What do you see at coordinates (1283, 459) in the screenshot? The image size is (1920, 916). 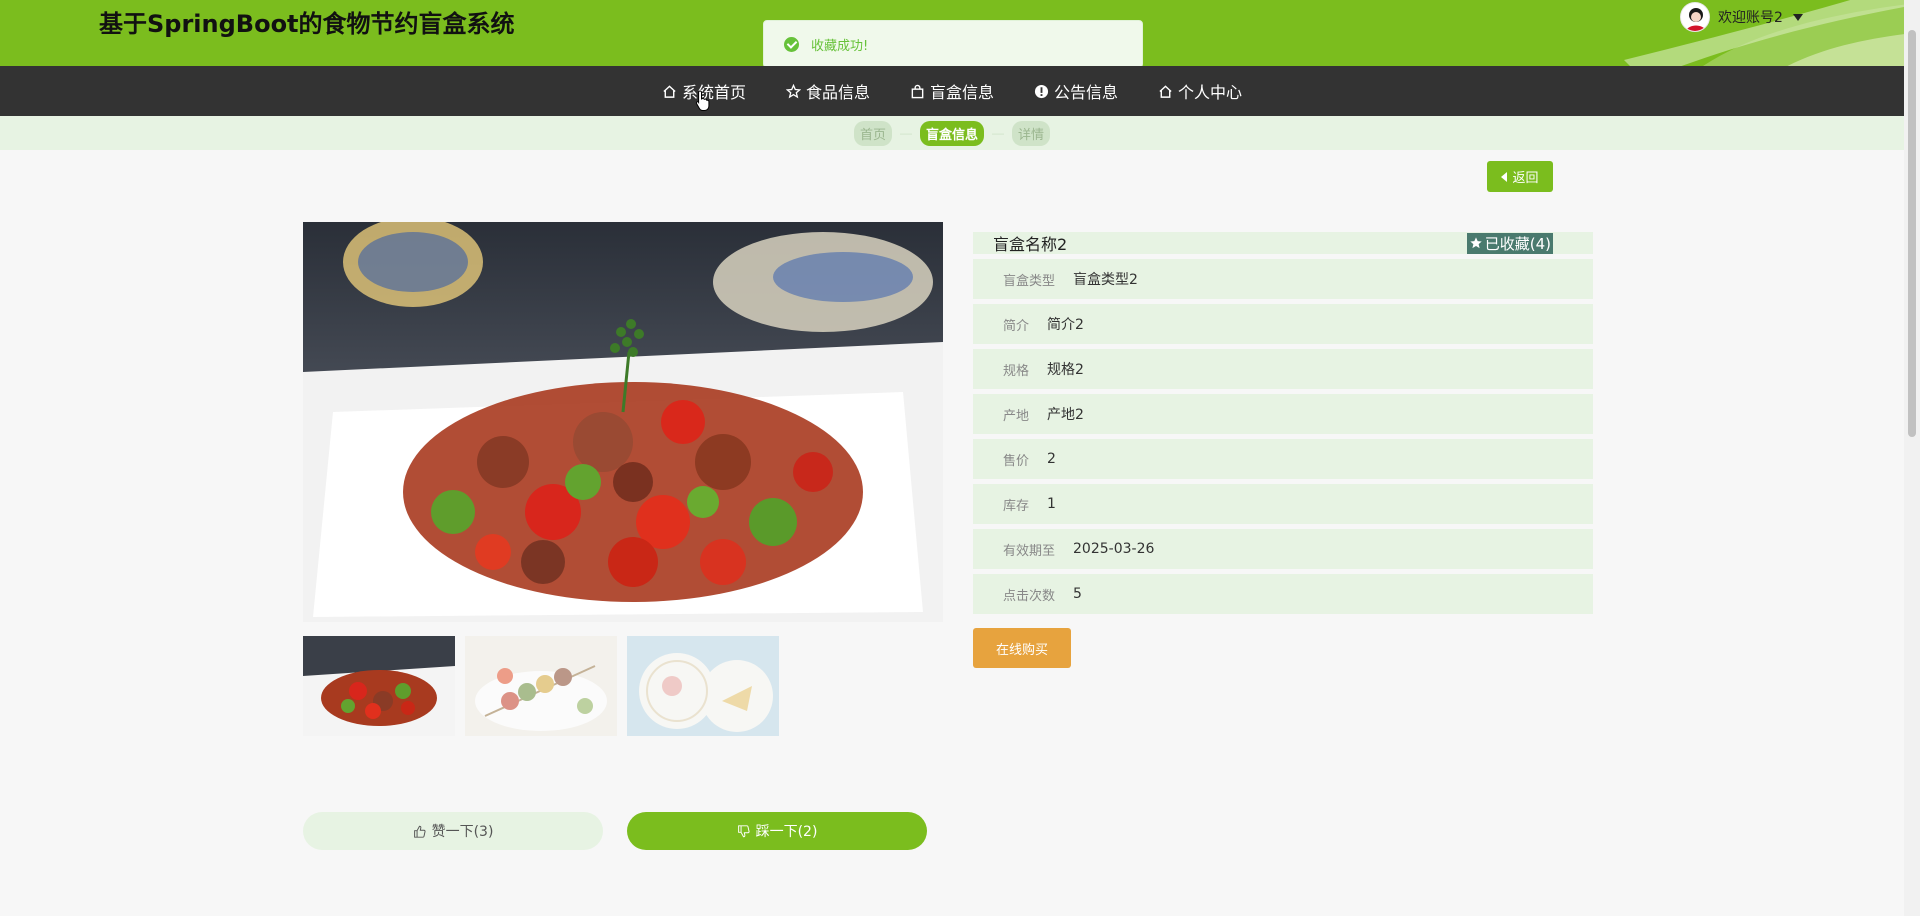 I see `field-row-price: 售价 2` at bounding box center [1283, 459].